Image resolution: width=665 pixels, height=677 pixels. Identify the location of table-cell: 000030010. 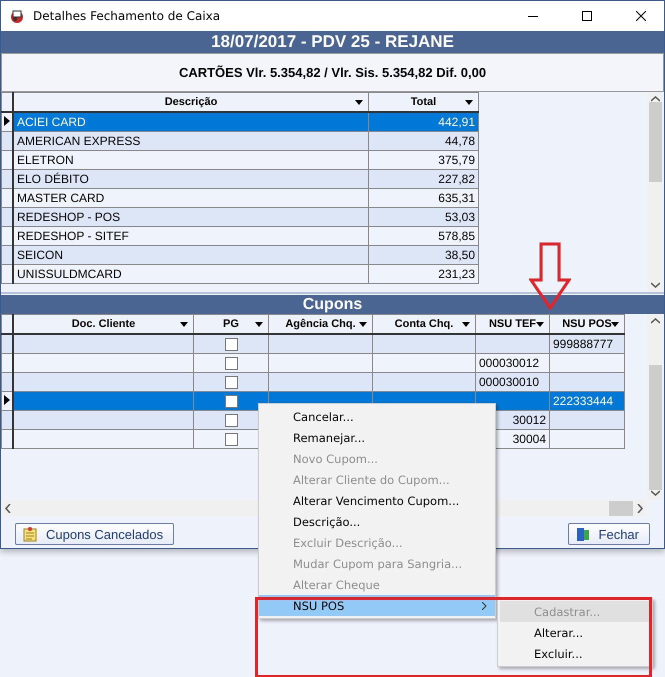
(509, 382).